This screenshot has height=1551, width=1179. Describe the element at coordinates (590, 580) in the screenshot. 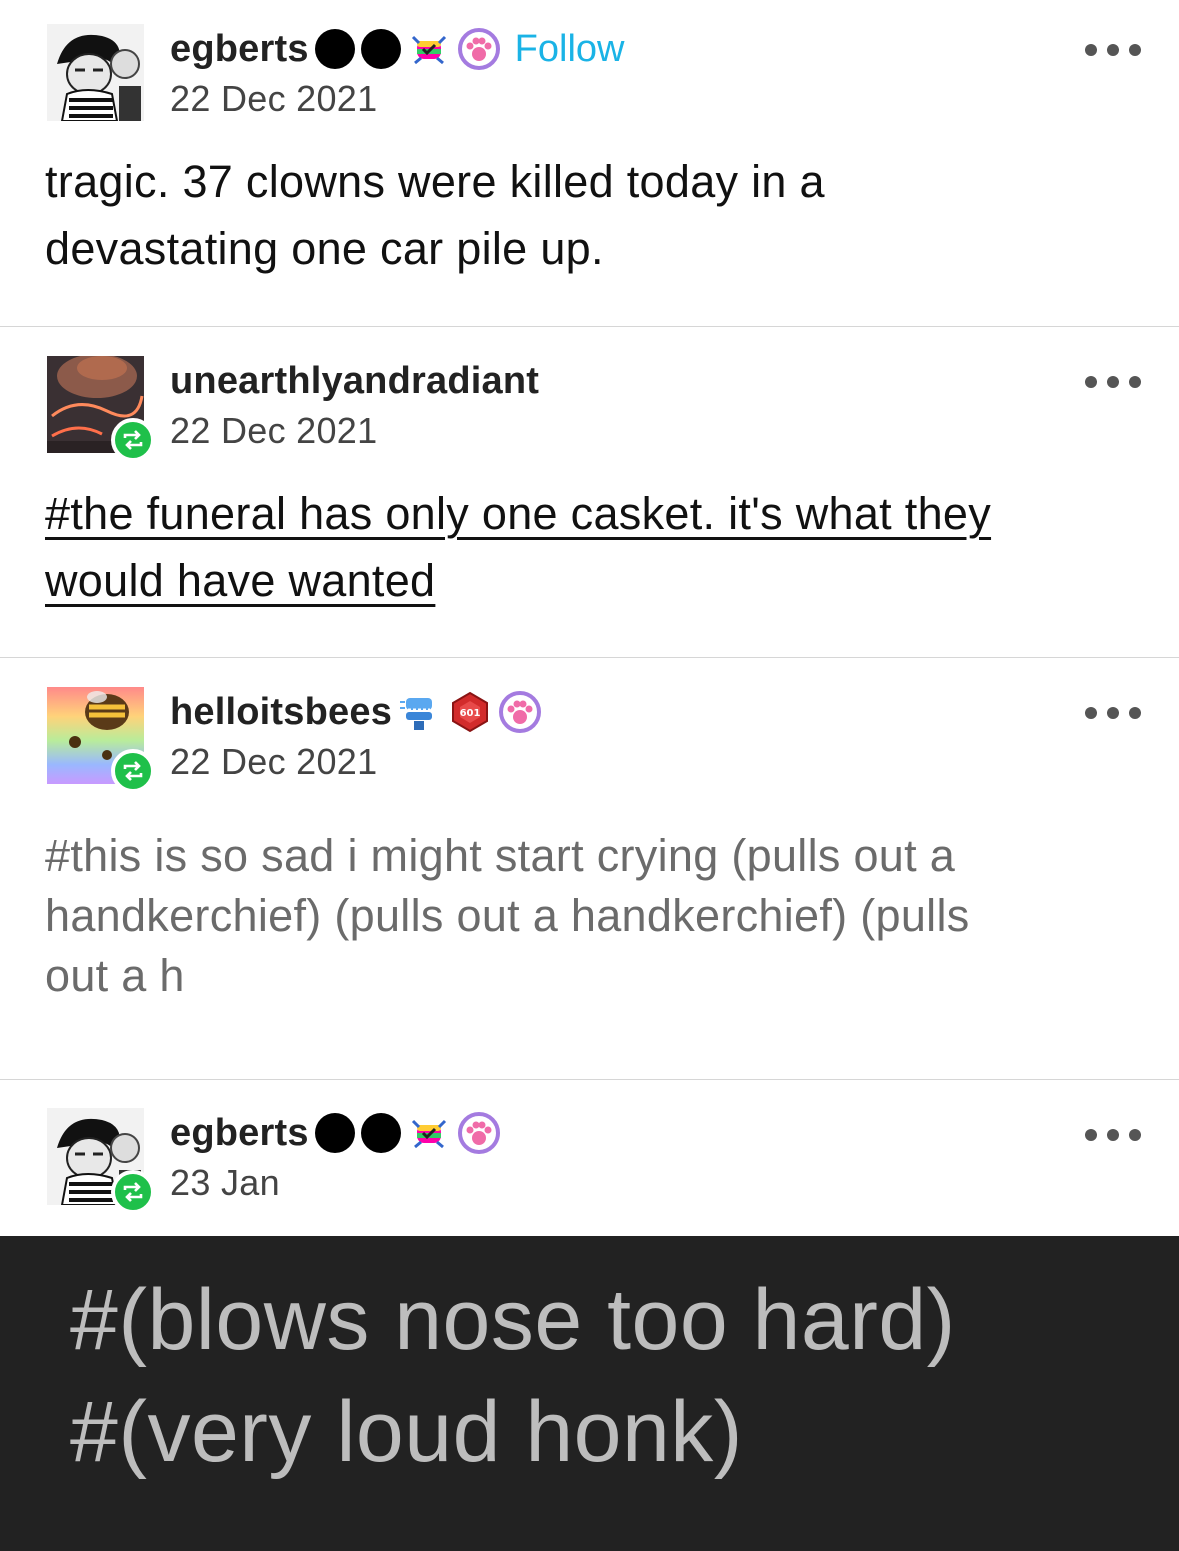

I see `tag-link: would have wanted` at that location.